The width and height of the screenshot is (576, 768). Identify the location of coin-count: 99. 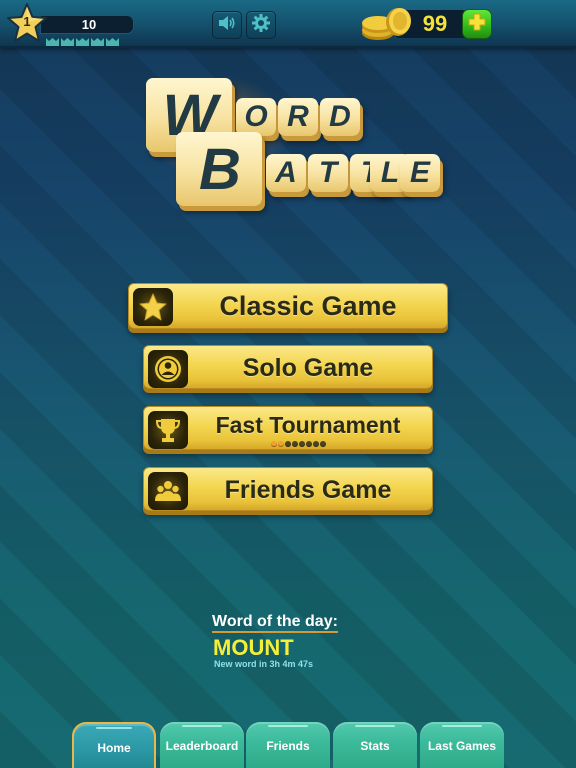
(435, 23).